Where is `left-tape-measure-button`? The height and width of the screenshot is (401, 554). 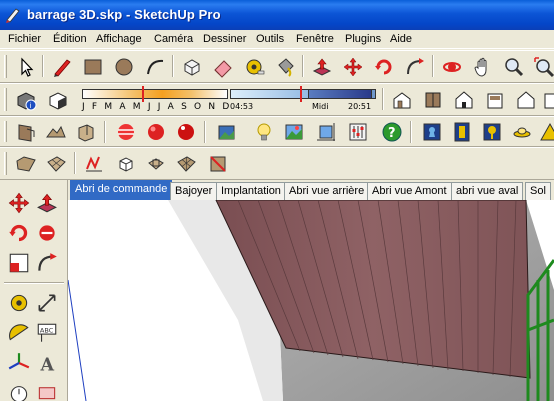
left-tape-measure-button is located at coordinates (19, 303).